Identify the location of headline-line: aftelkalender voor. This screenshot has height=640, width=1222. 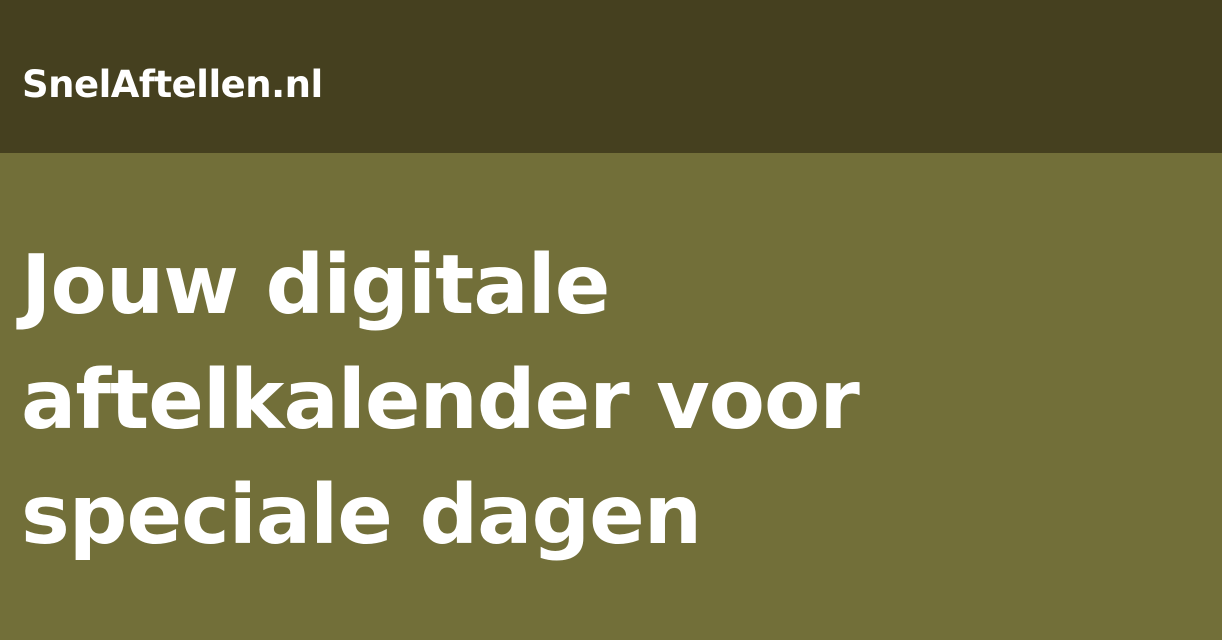
(440, 400).